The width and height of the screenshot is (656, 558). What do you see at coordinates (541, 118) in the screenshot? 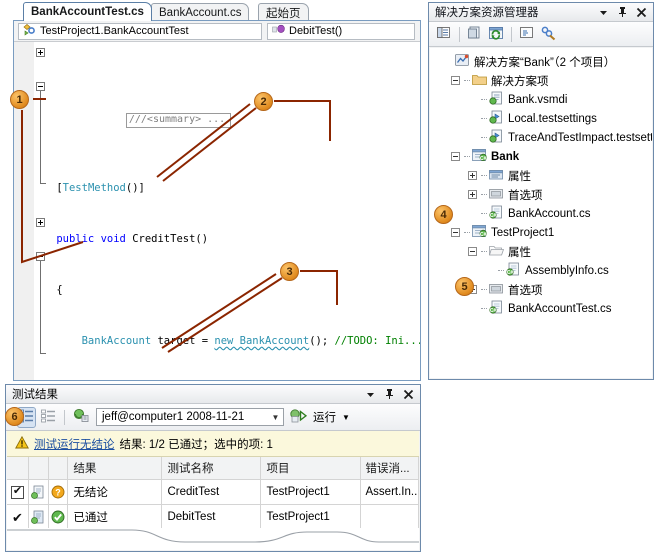
I see `solution-tree-item: Local.testsettings` at bounding box center [541, 118].